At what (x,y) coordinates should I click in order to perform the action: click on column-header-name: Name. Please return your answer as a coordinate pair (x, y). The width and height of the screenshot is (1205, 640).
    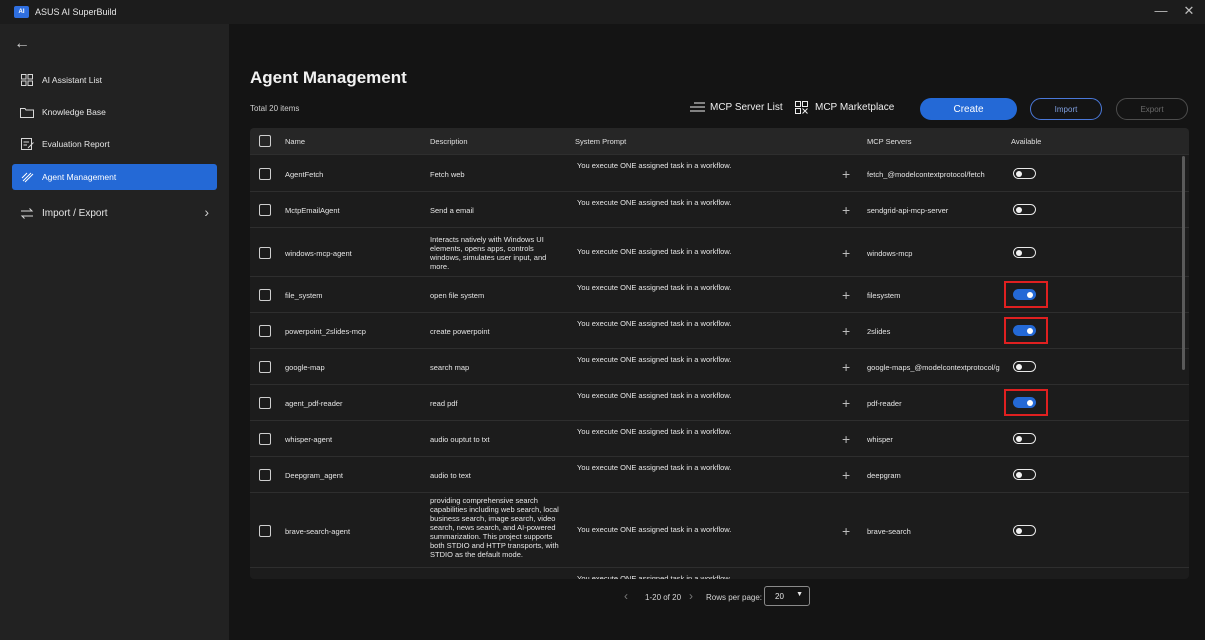
    Looking at the image, I should click on (295, 141).